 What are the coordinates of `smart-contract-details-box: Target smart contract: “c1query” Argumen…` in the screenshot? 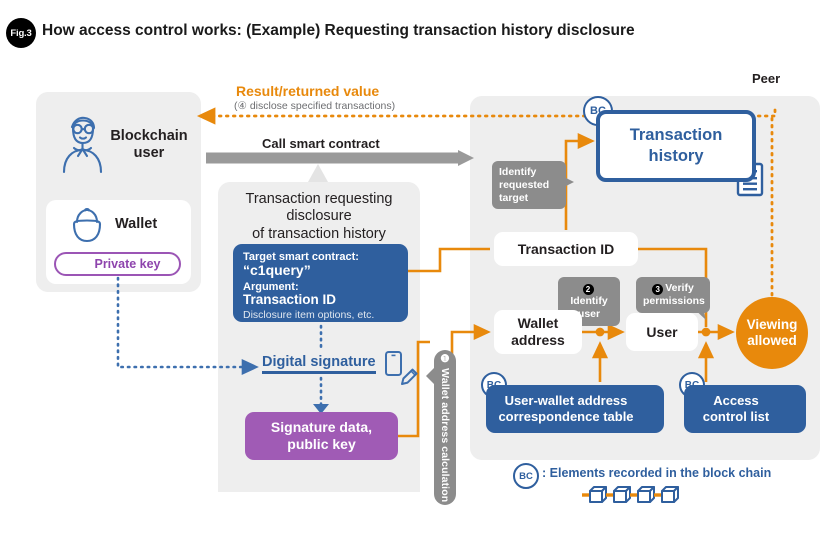 It's located at (320, 283).